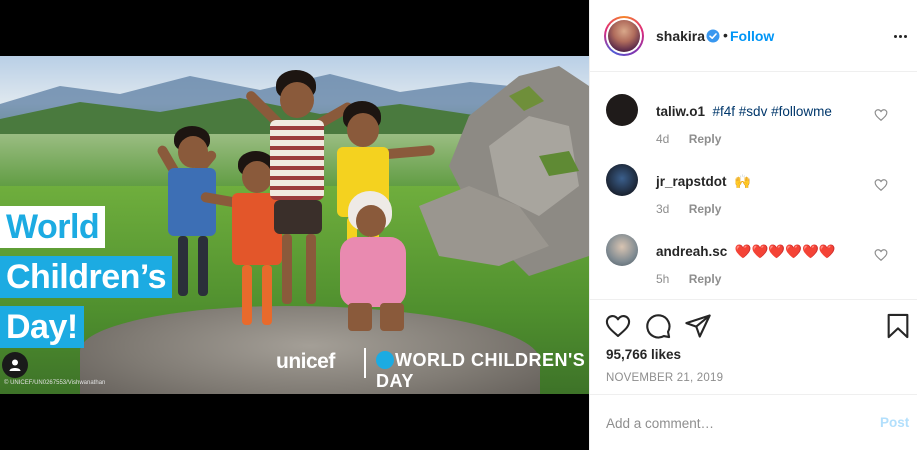 The image size is (917, 450). Describe the element at coordinates (742, 181) in the screenshot. I see `comment-text: 🙌` at that location.